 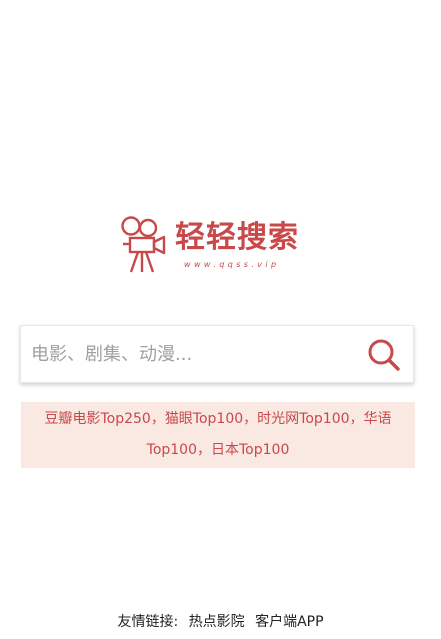 I want to click on footer: 友情链接: 热点影院 客户端APP, so click(x=220, y=621).